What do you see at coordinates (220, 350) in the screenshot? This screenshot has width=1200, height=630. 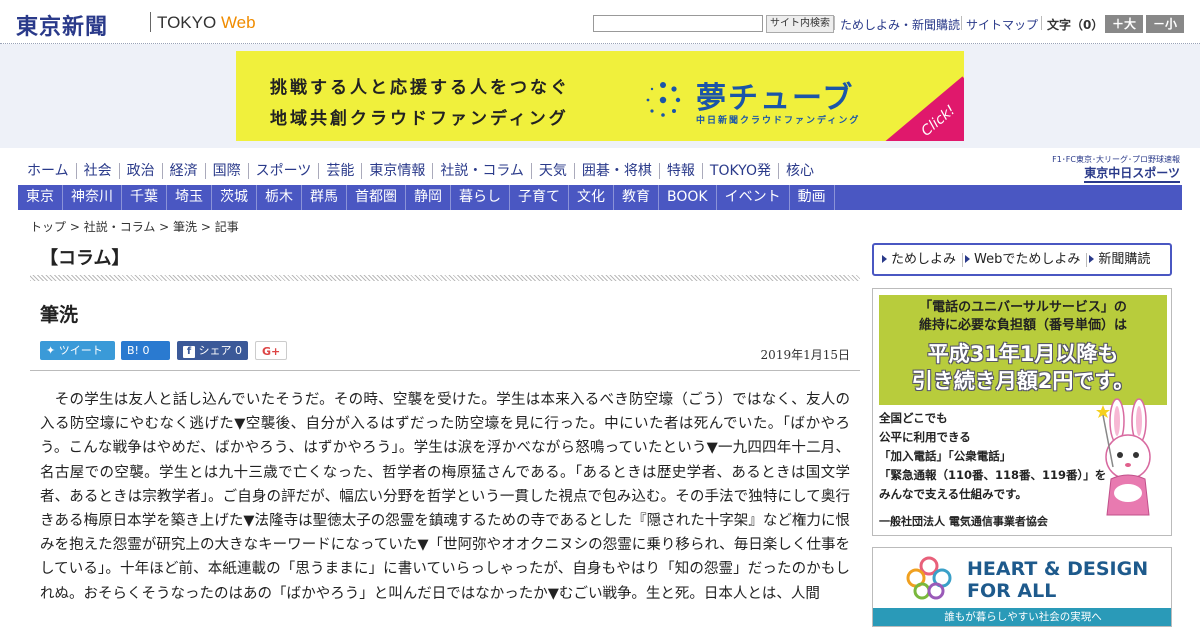 I see `facebook-share-label: シェア 0` at bounding box center [220, 350].